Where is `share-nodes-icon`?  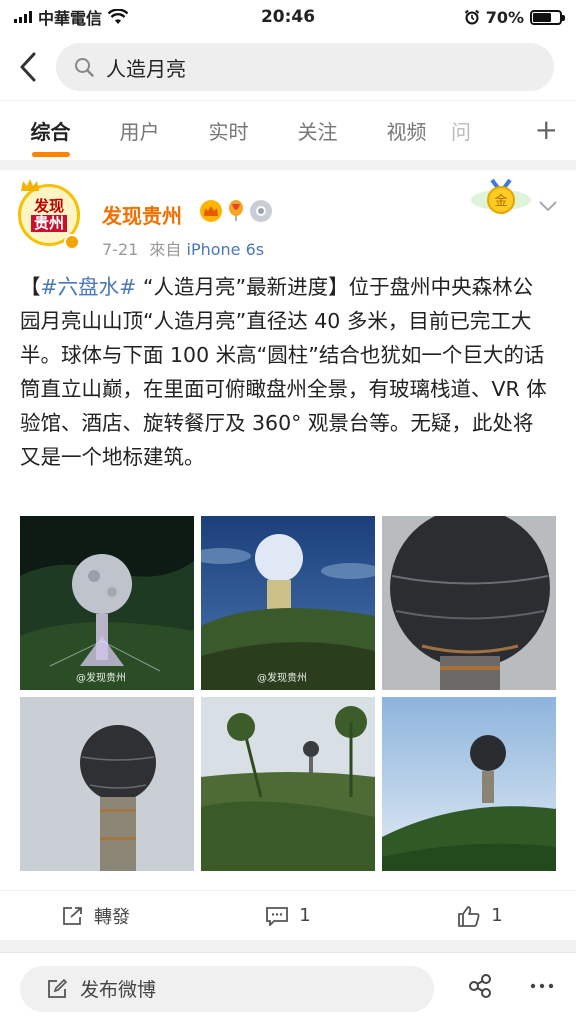 share-nodes-icon is located at coordinates (480, 986).